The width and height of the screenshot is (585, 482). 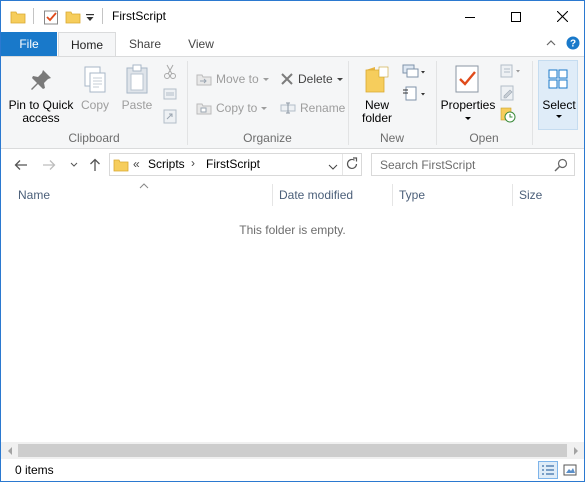 What do you see at coordinates (204, 80) in the screenshot?
I see `move-to-icon` at bounding box center [204, 80].